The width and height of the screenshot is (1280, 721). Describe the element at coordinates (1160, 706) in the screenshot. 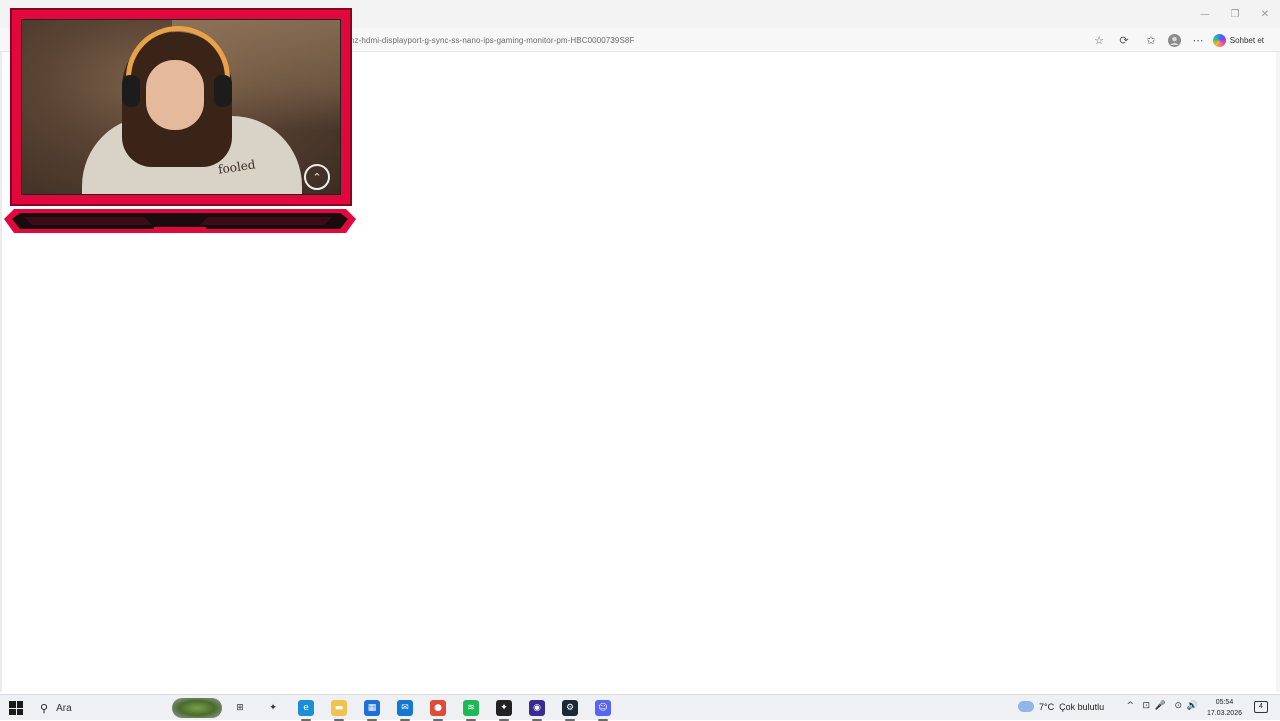

I see `microphone-icon: 🎤` at that location.